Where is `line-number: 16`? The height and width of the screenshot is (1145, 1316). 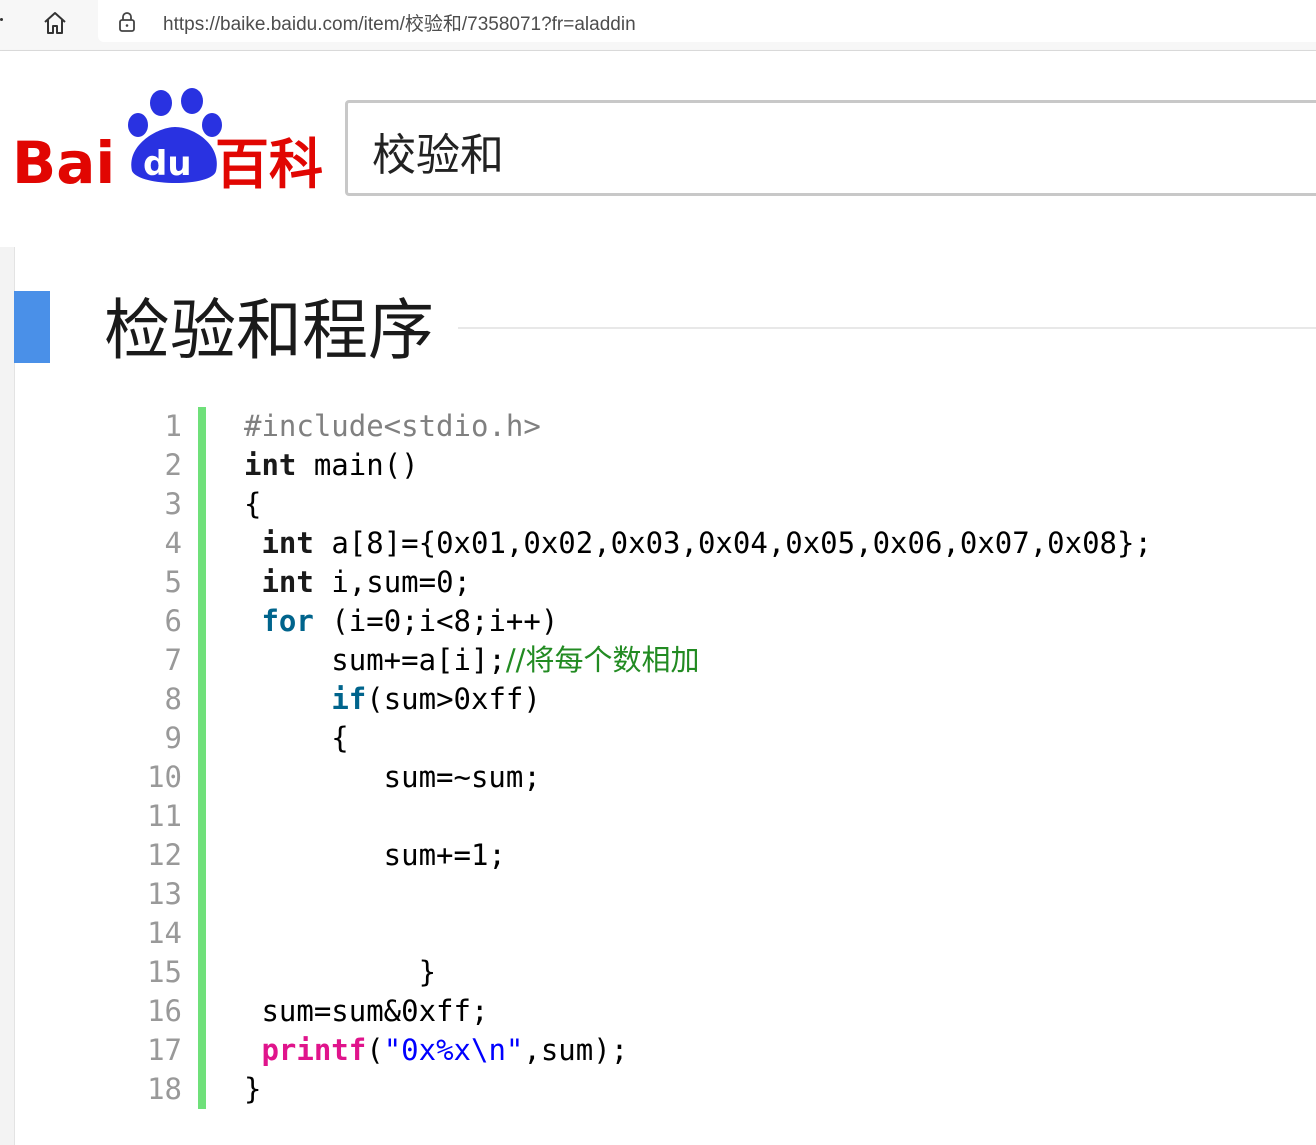
line-number: 16 is located at coordinates (164, 1011).